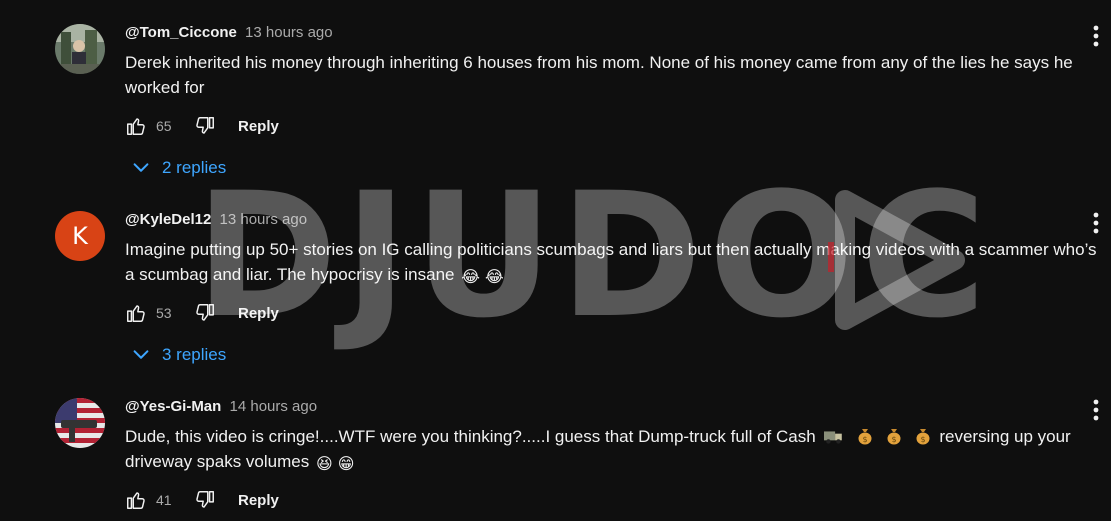  I want to click on avatar-letter: K, so click(80, 236).